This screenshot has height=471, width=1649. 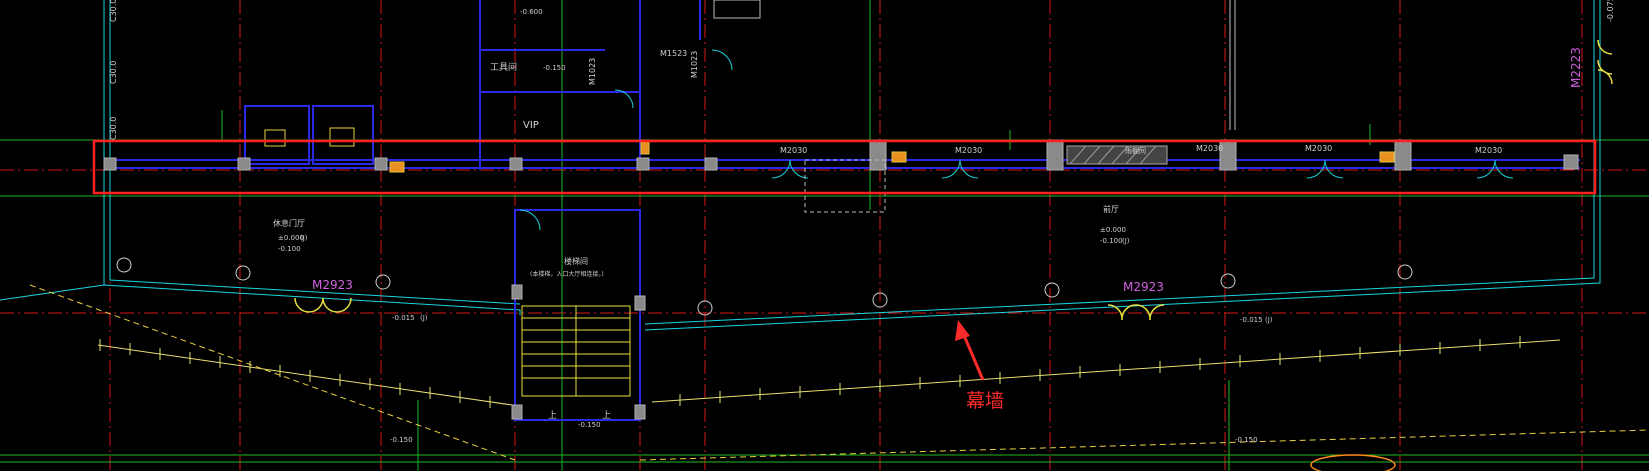 What do you see at coordinates (576, 261) in the screenshot?
I see `room-label-stair: 楼梯间` at bounding box center [576, 261].